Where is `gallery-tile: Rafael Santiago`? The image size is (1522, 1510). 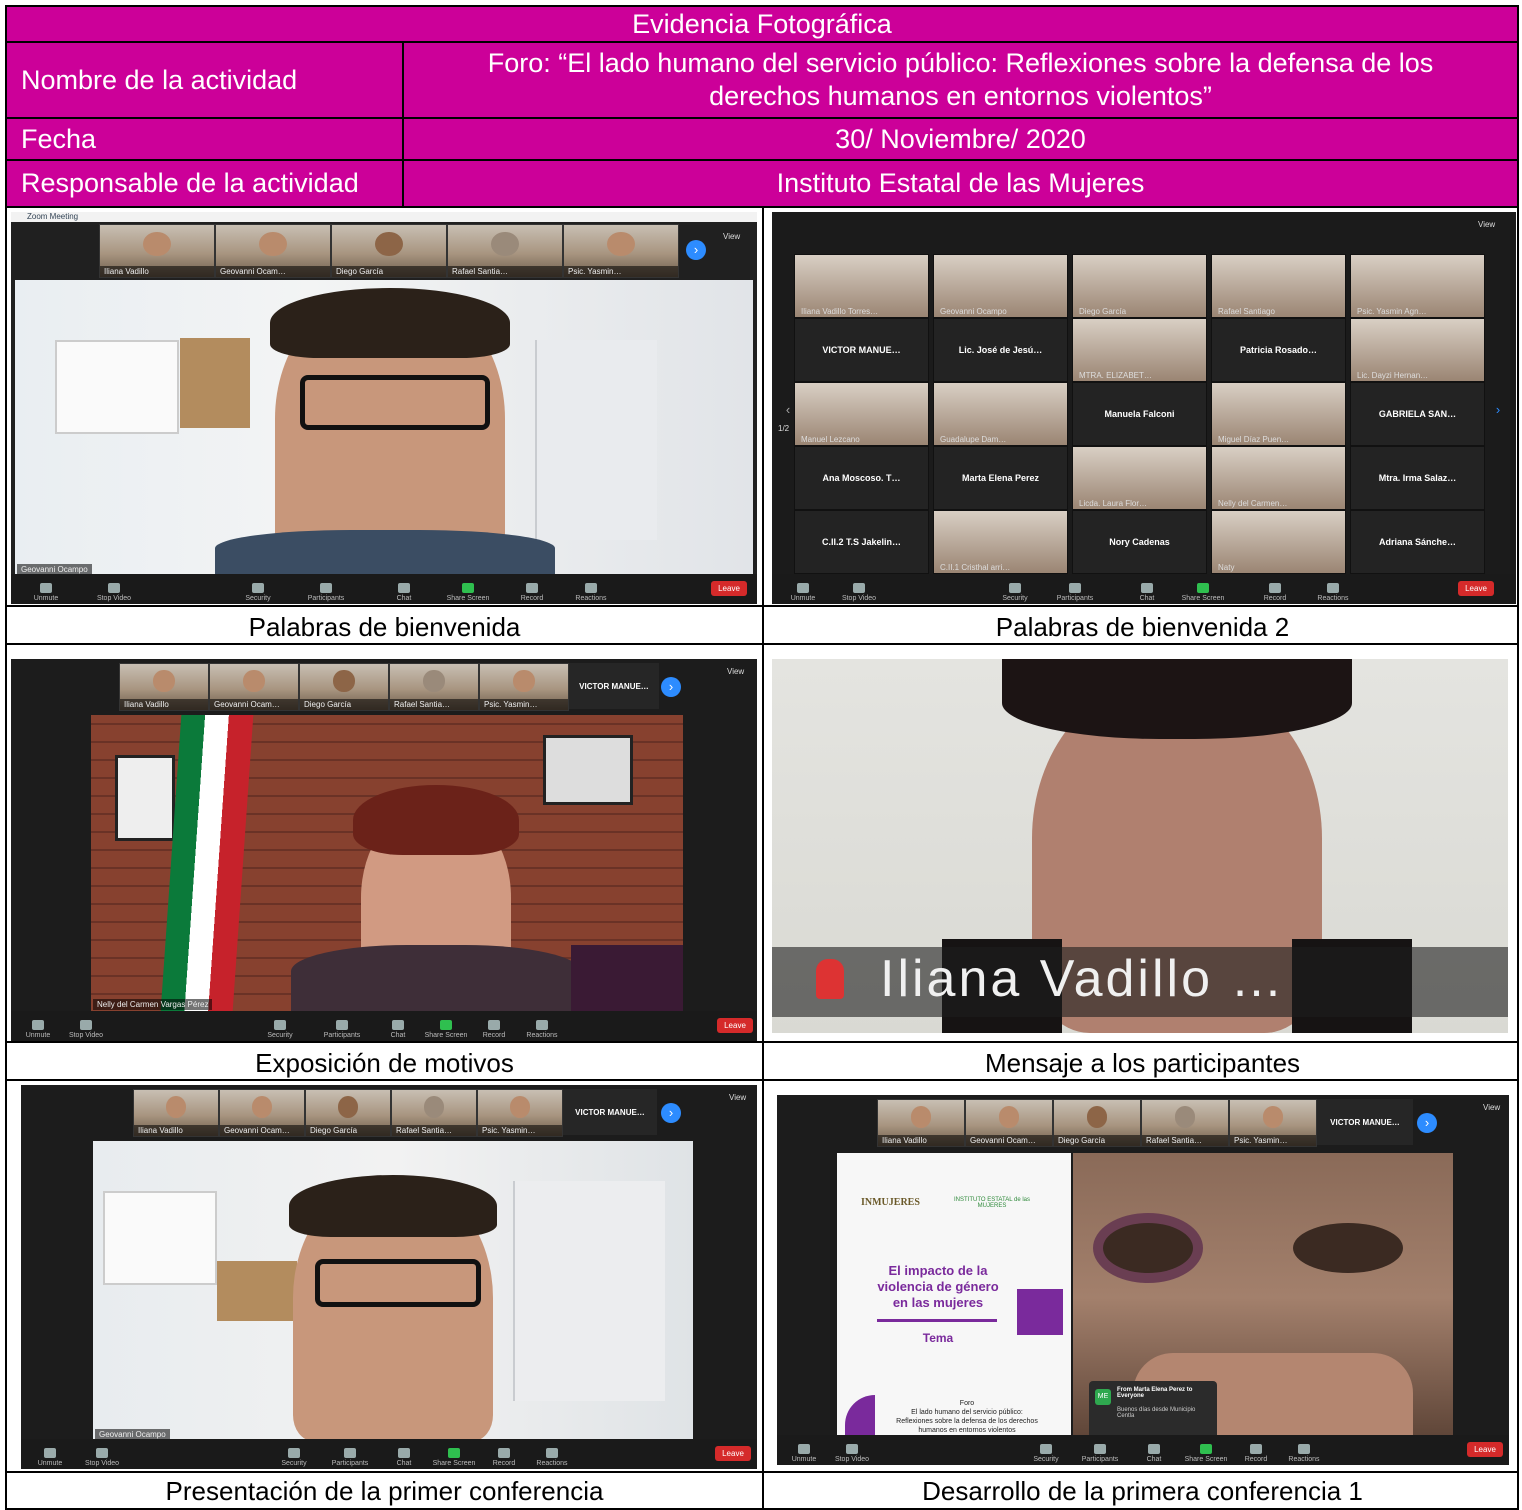 gallery-tile: Rafael Santiago is located at coordinates (1278, 286).